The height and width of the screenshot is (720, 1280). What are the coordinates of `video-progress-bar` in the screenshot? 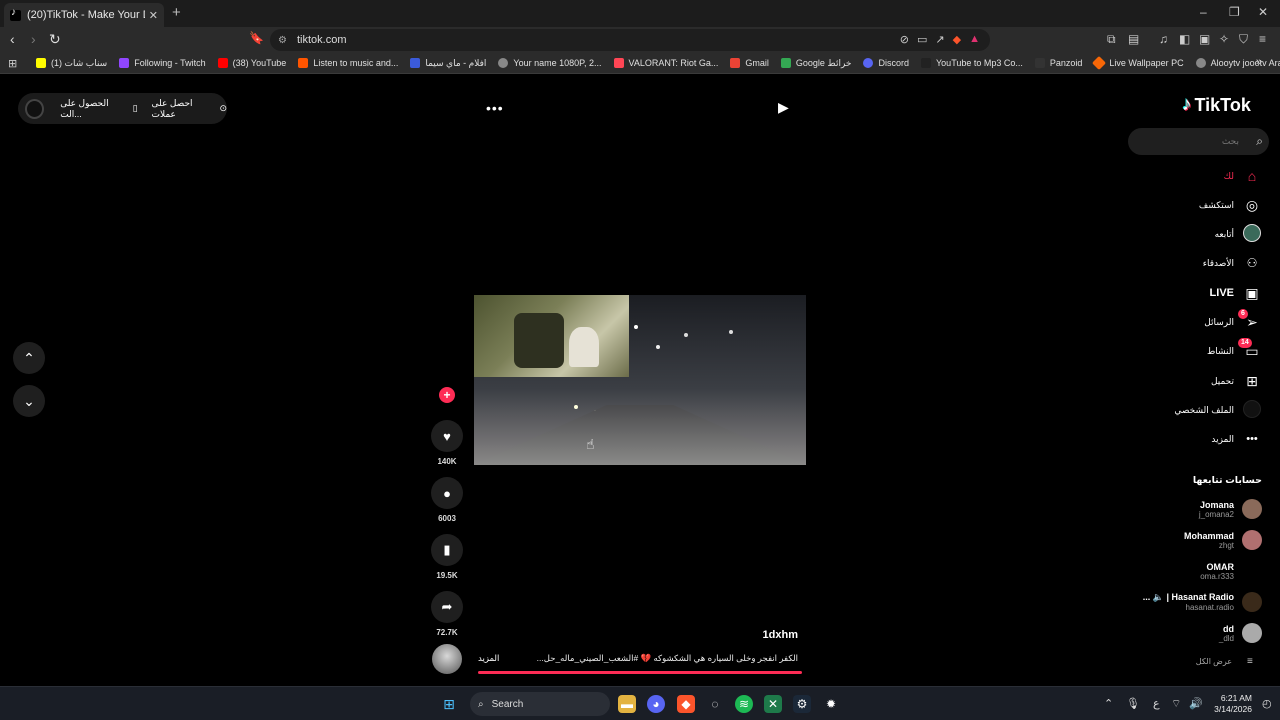 It's located at (640, 672).